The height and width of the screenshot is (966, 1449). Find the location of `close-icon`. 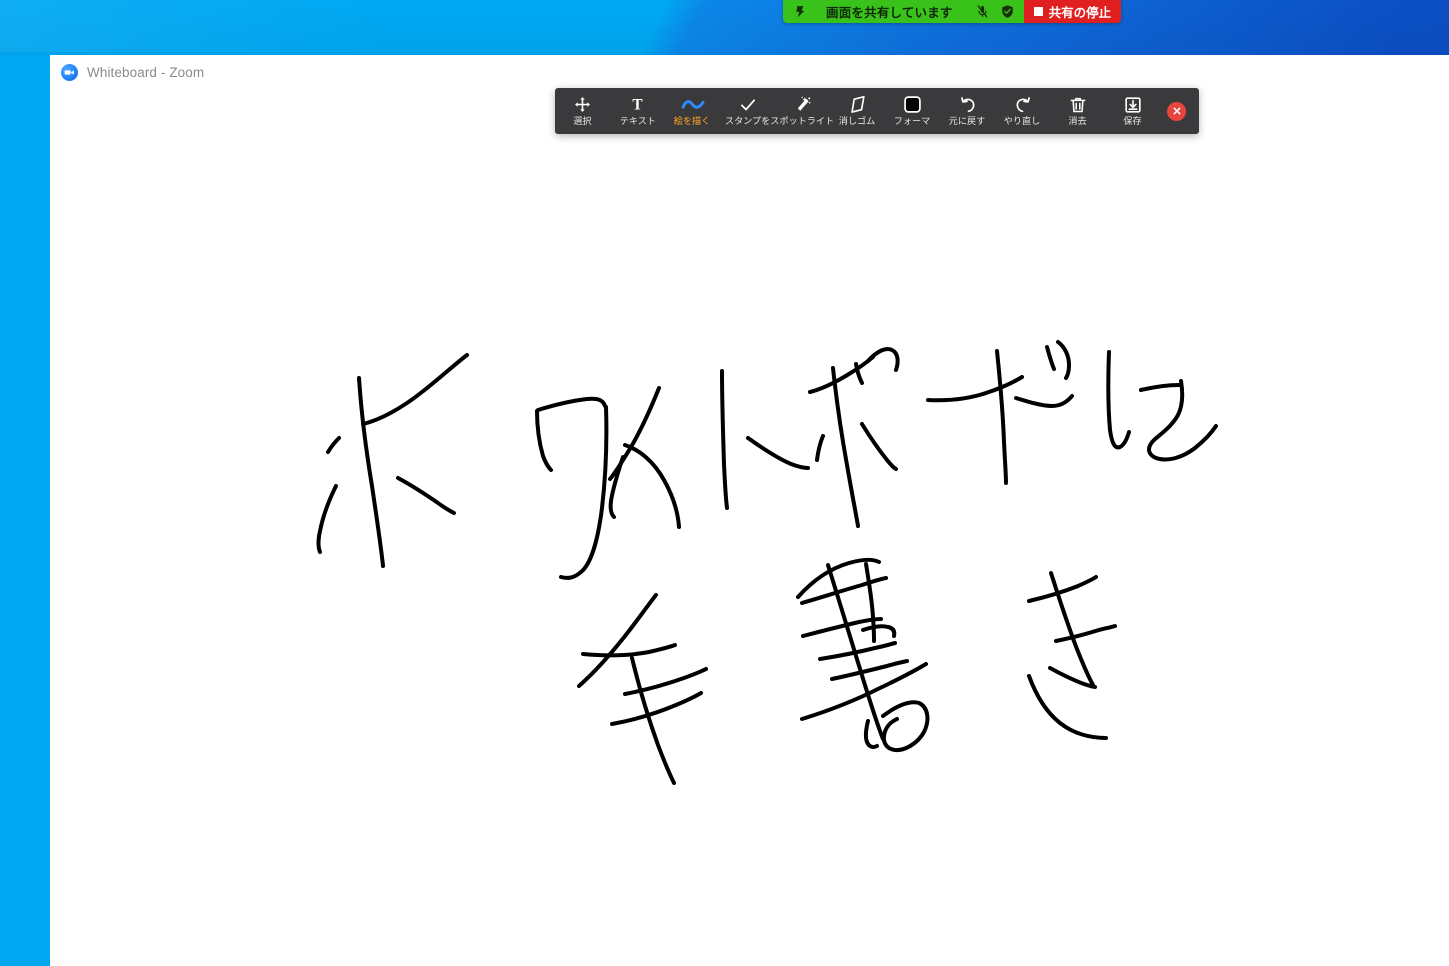

close-icon is located at coordinates (1176, 111).